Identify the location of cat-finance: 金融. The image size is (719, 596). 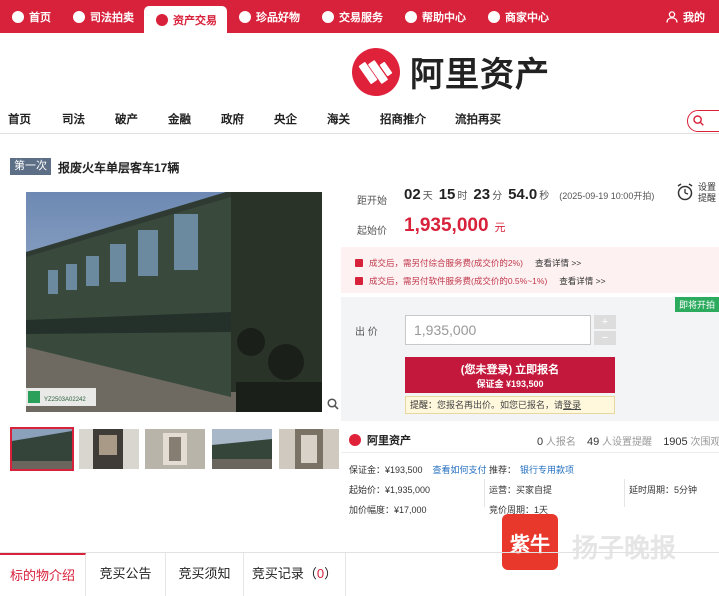
(179, 119).